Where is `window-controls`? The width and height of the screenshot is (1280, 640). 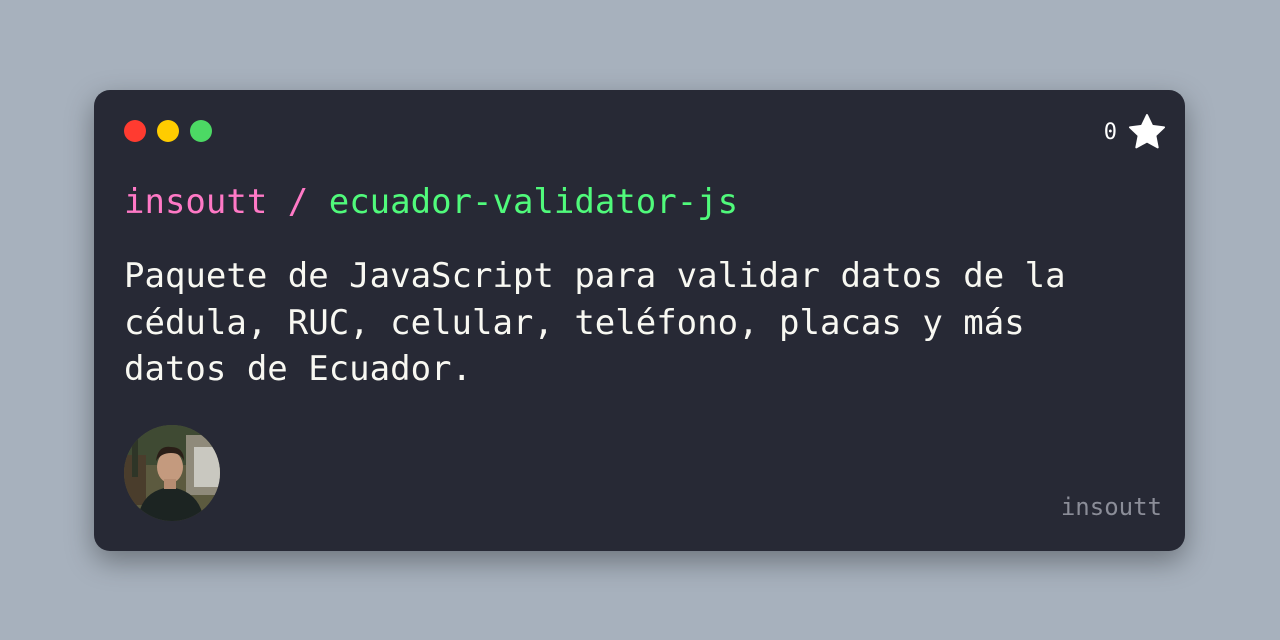 window-controls is located at coordinates (168, 131).